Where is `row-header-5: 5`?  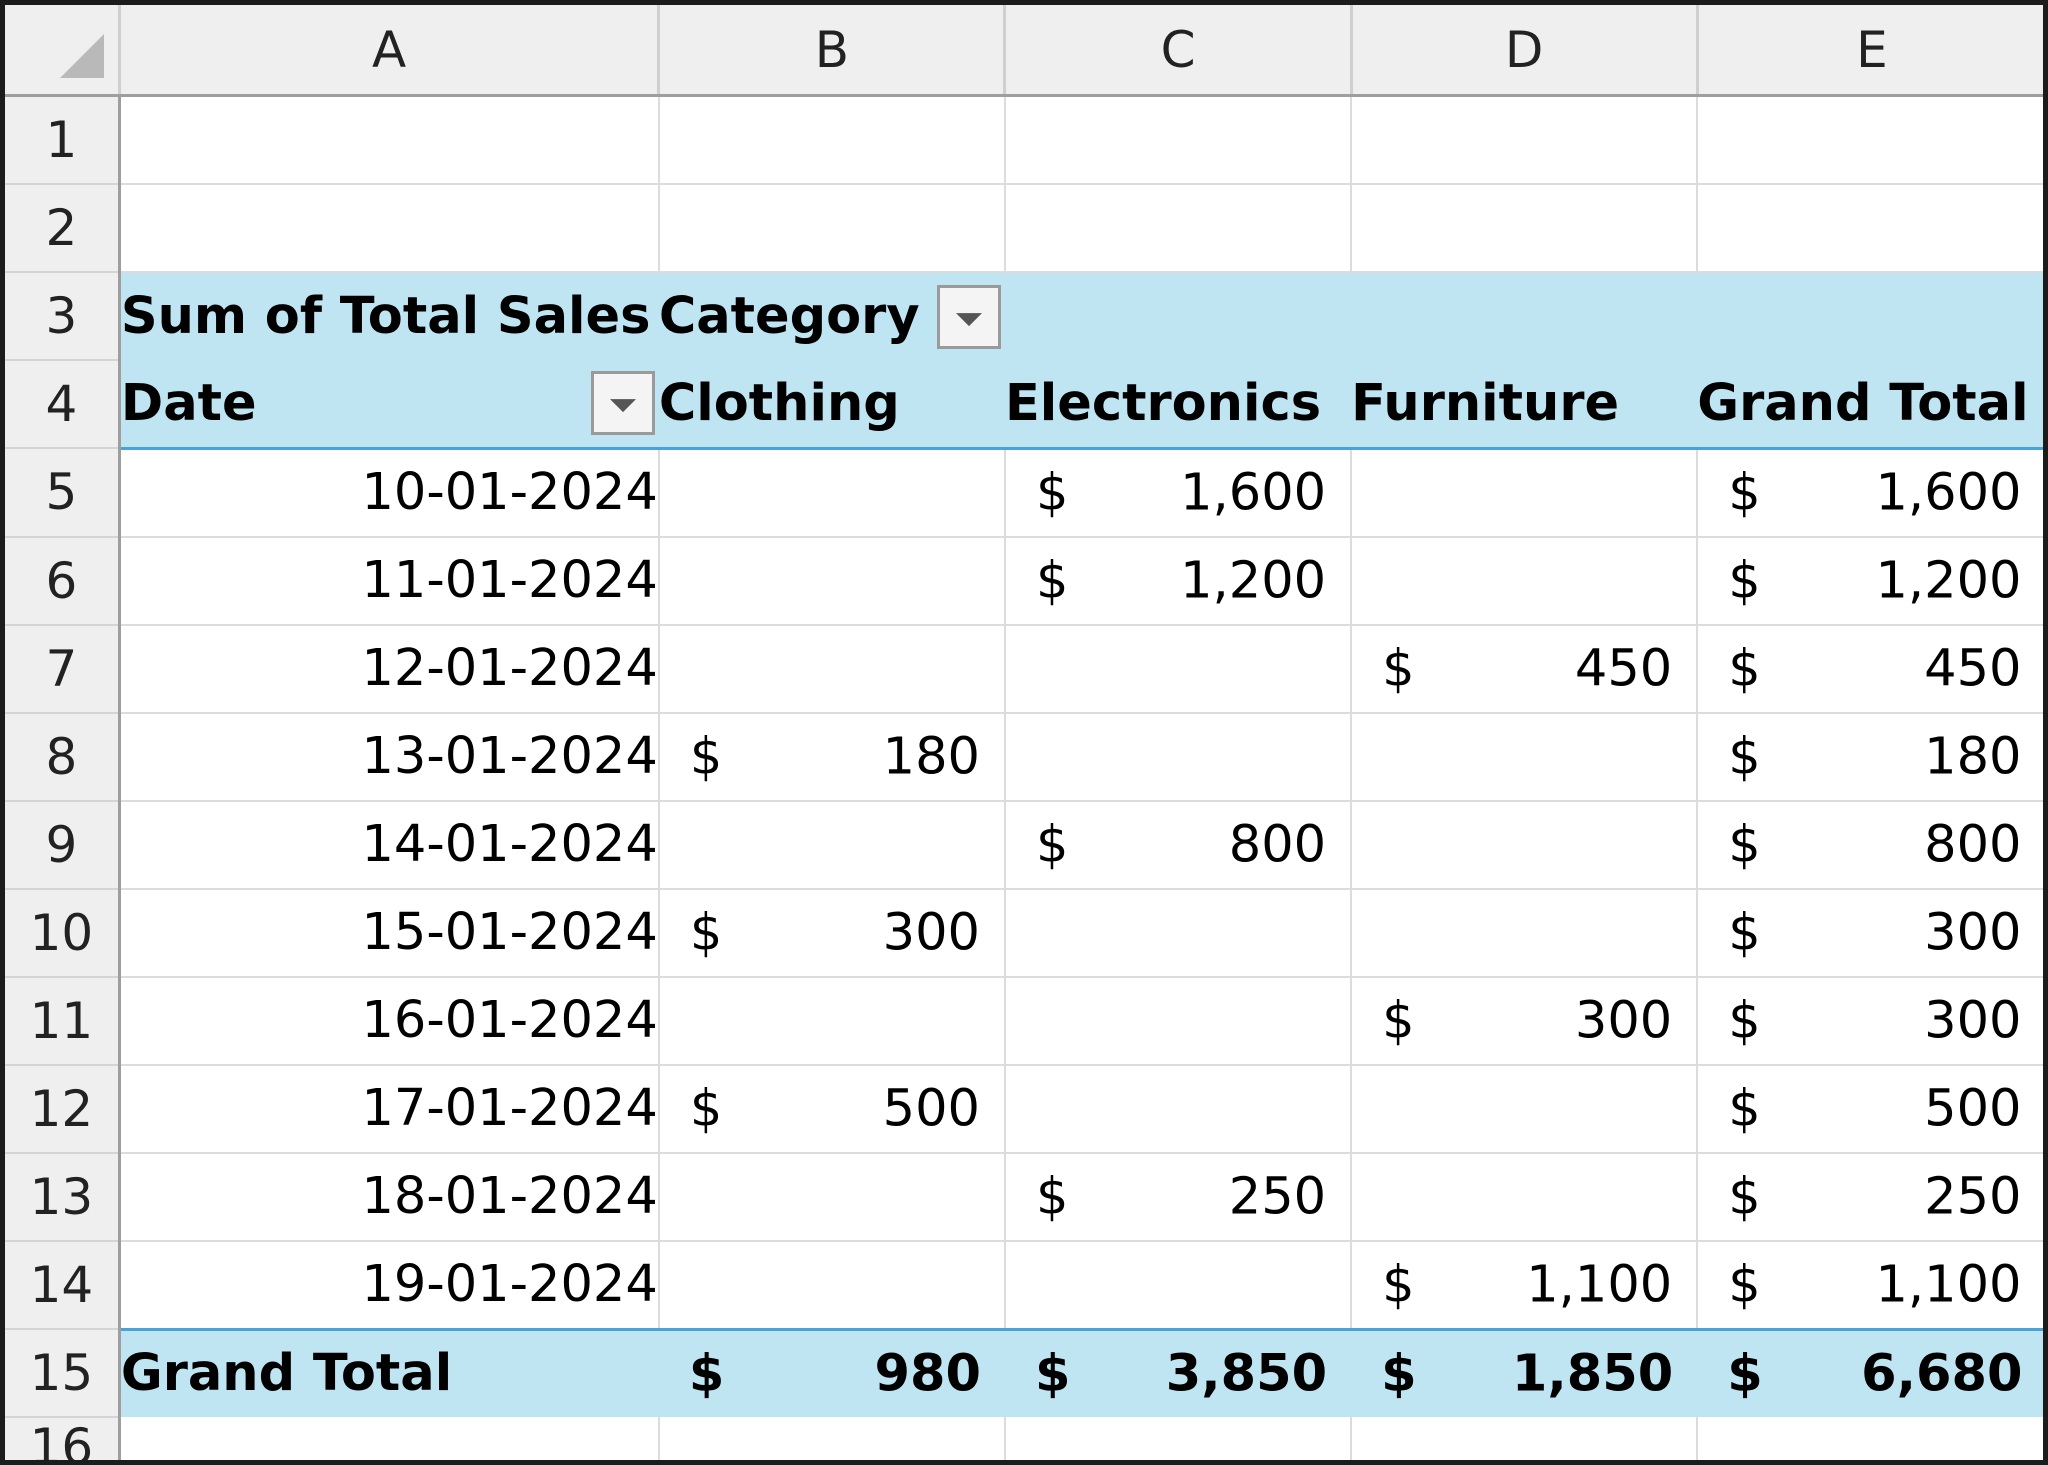
row-header-5: 5 is located at coordinates (63, 493).